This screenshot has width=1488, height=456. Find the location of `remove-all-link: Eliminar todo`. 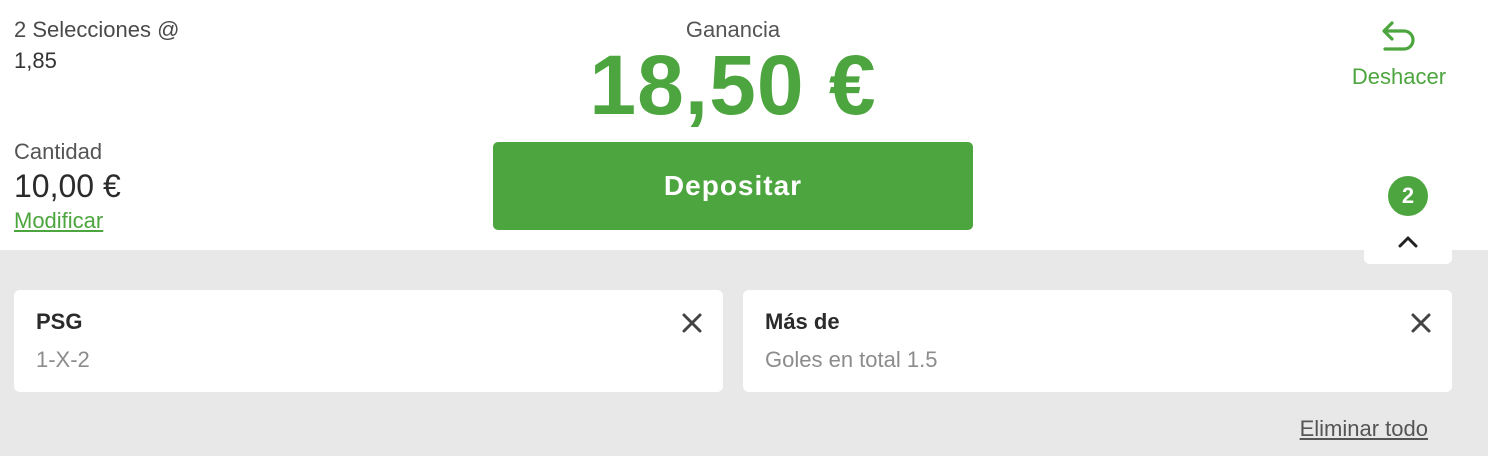

remove-all-link: Eliminar todo is located at coordinates (1364, 429).